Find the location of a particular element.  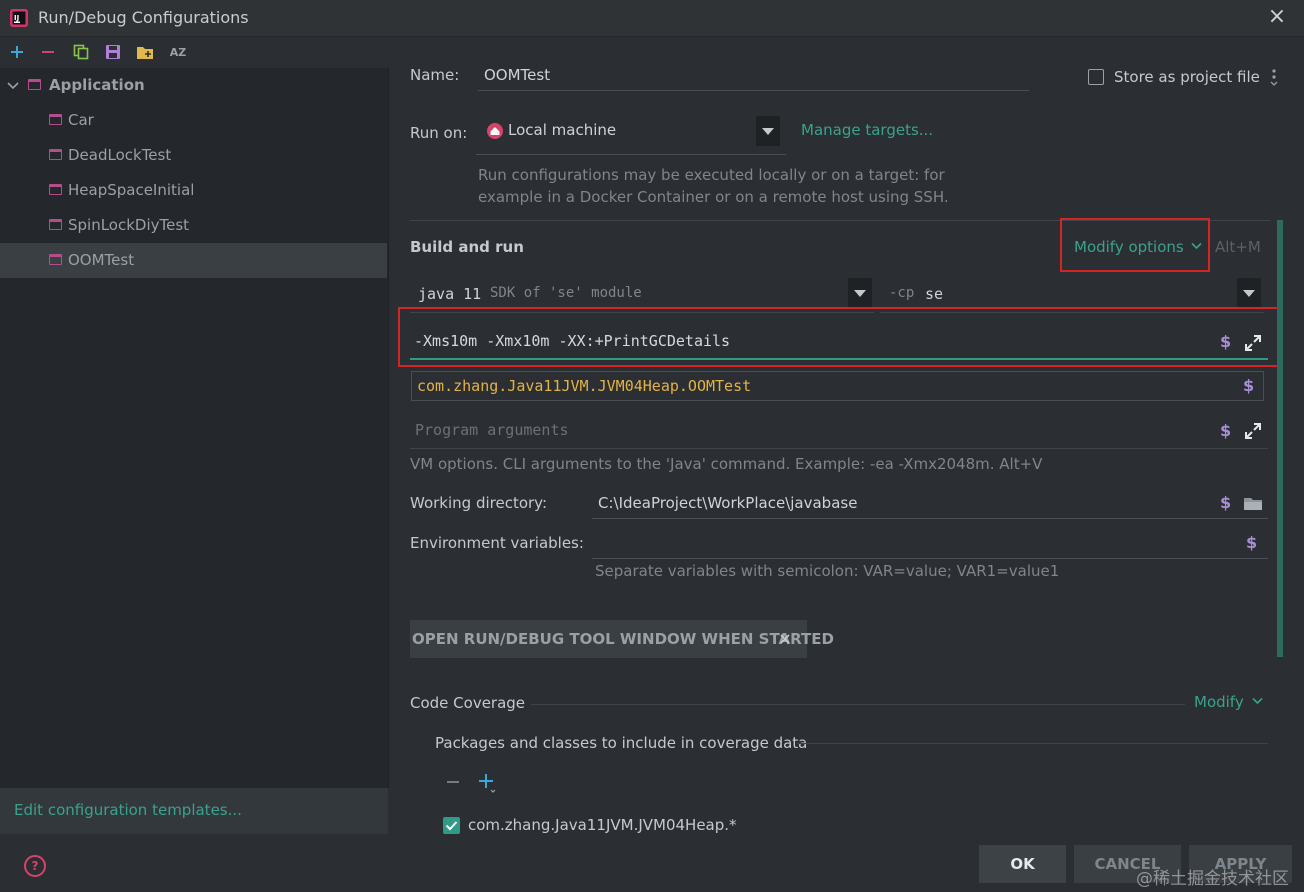

working-directory-input: C:\IdeaProject\WorkPlace\javabase $ is located at coordinates (930, 503).